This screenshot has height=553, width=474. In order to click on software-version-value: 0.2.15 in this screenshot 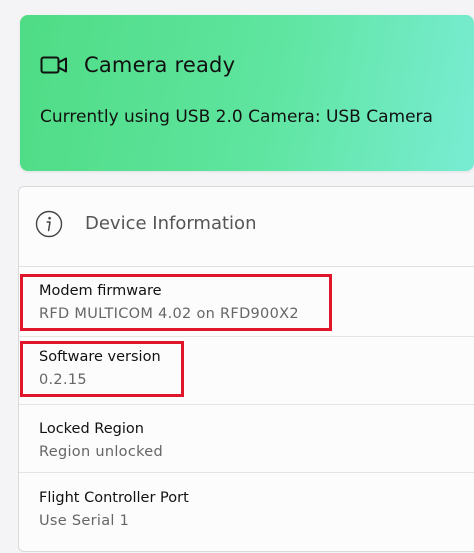, I will do `click(63, 380)`.